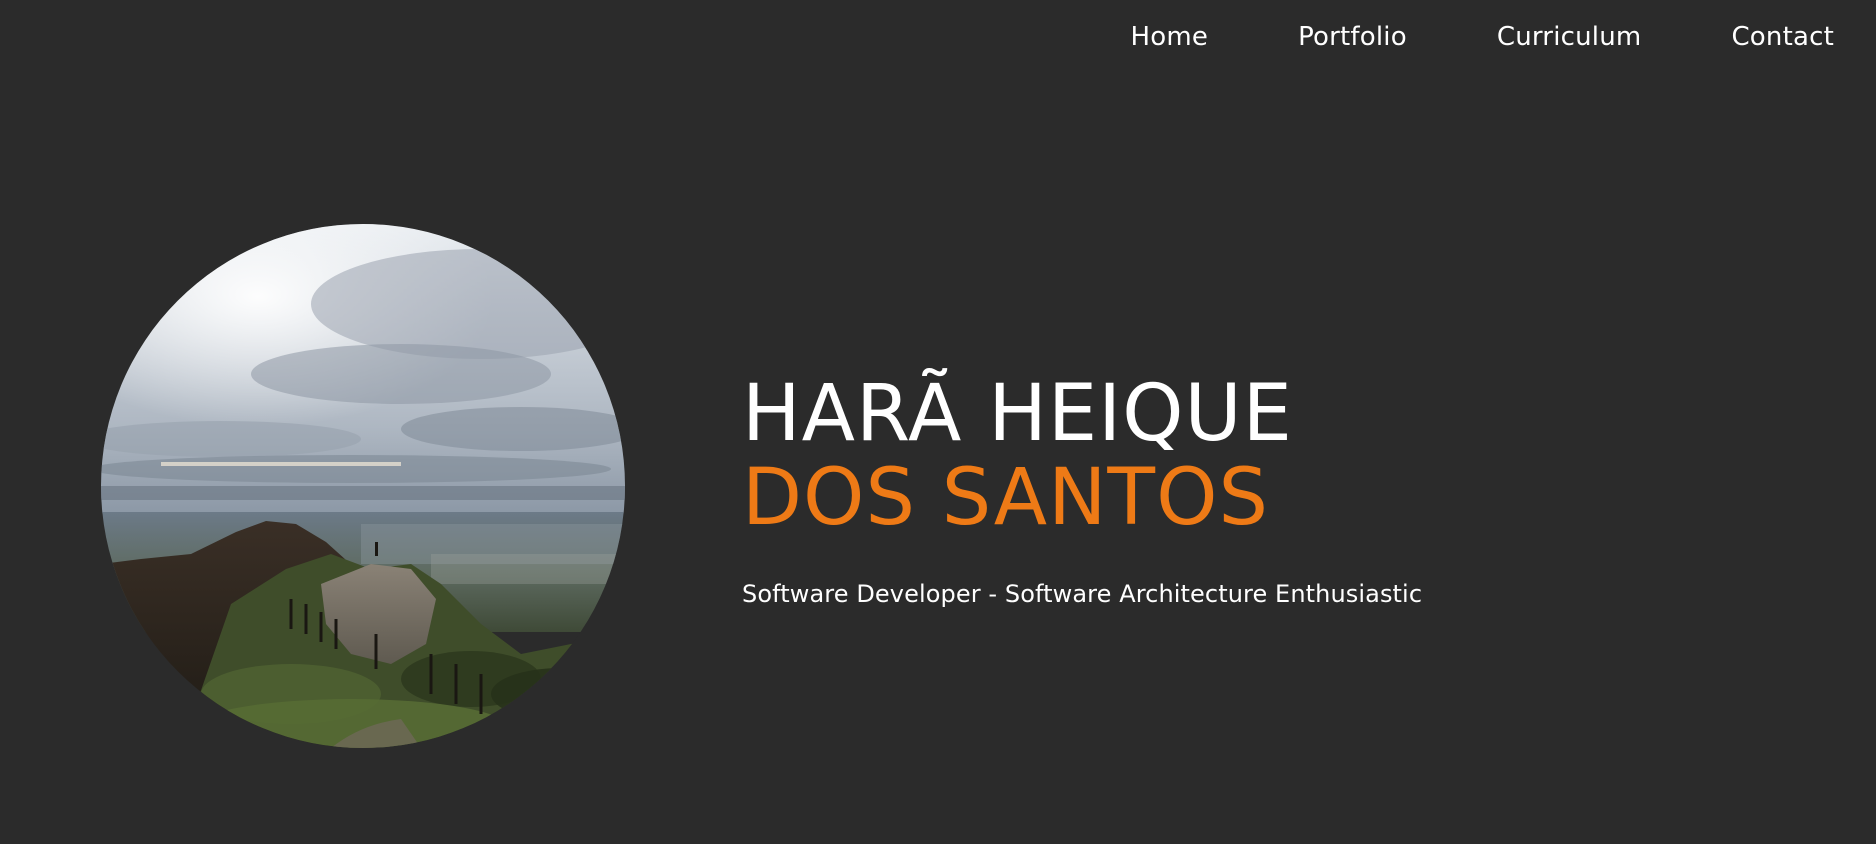 This screenshot has width=1876, height=844. Describe the element at coordinates (1005, 498) in the screenshot. I see `name-last-line: DOS SANTOS` at that location.